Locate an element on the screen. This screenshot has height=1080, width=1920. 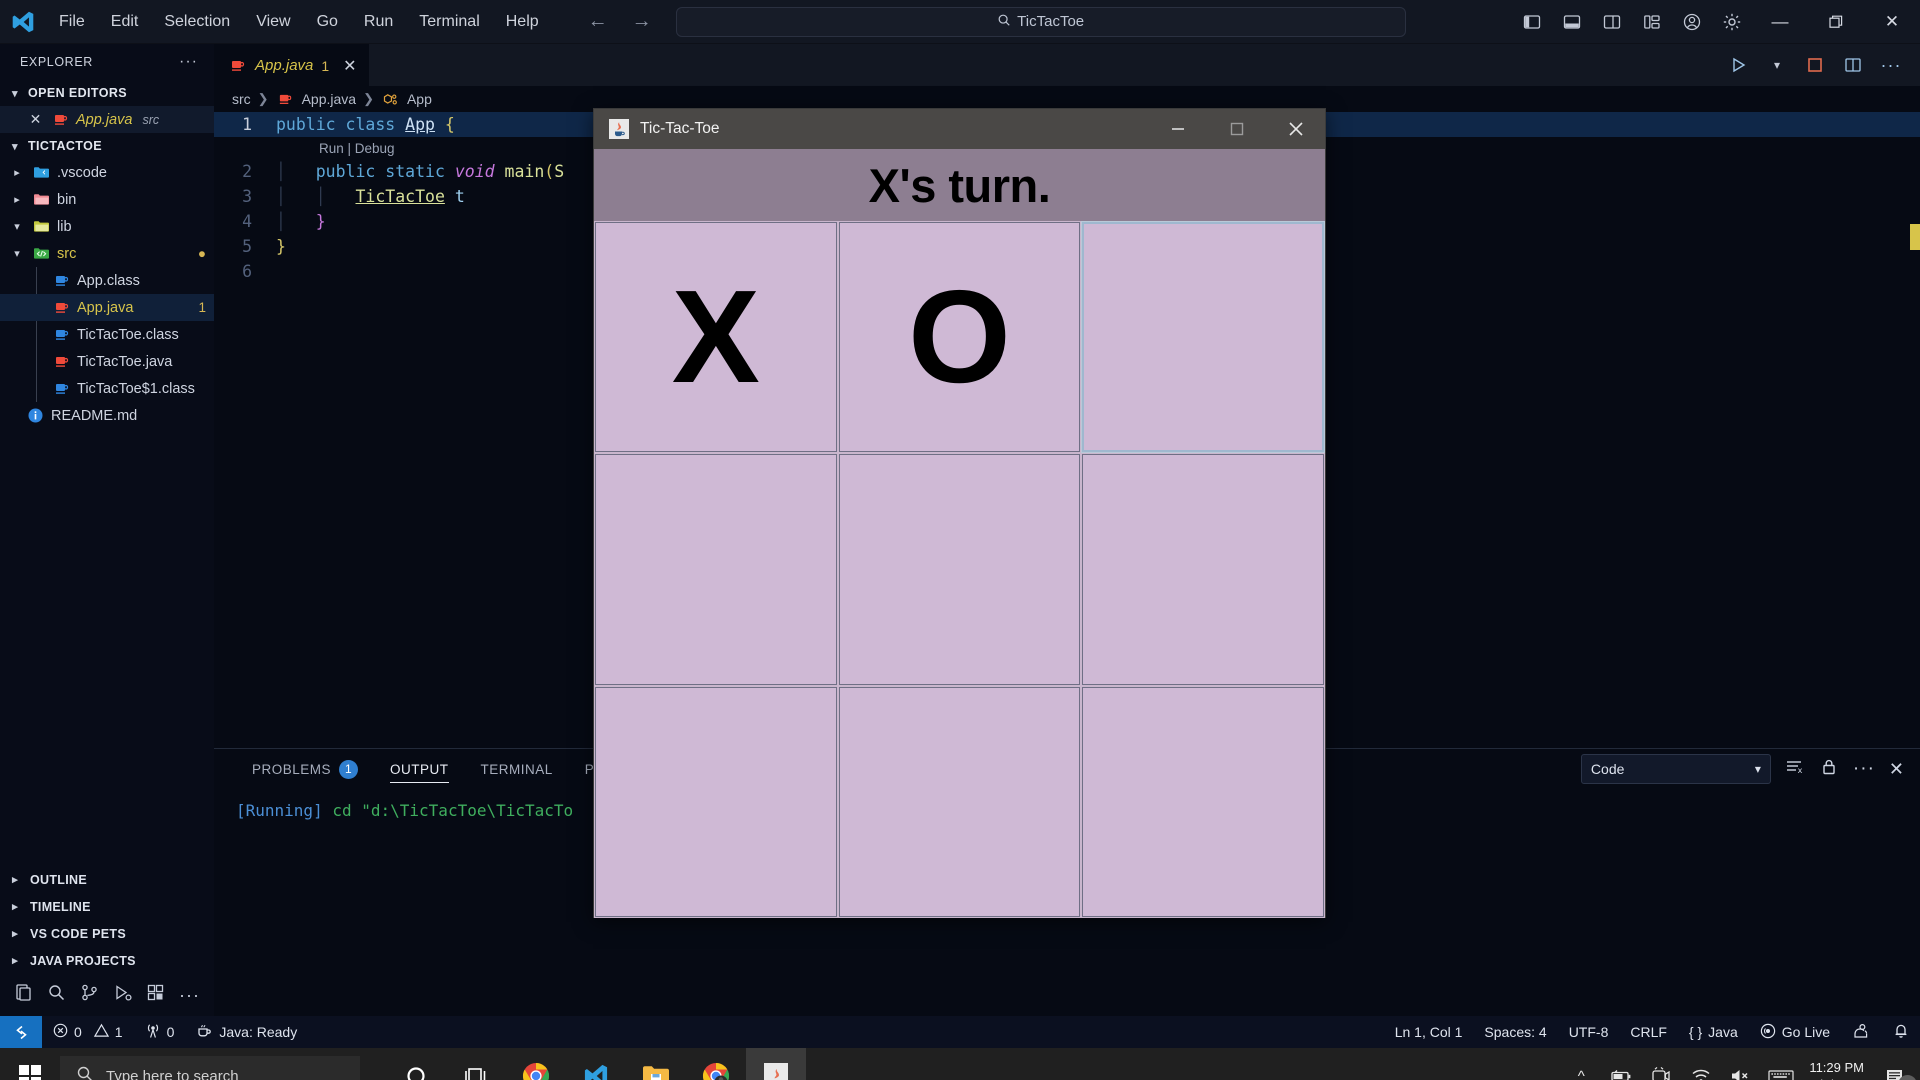
tictactoe-maximize-button is located at coordinates (1236, 129).